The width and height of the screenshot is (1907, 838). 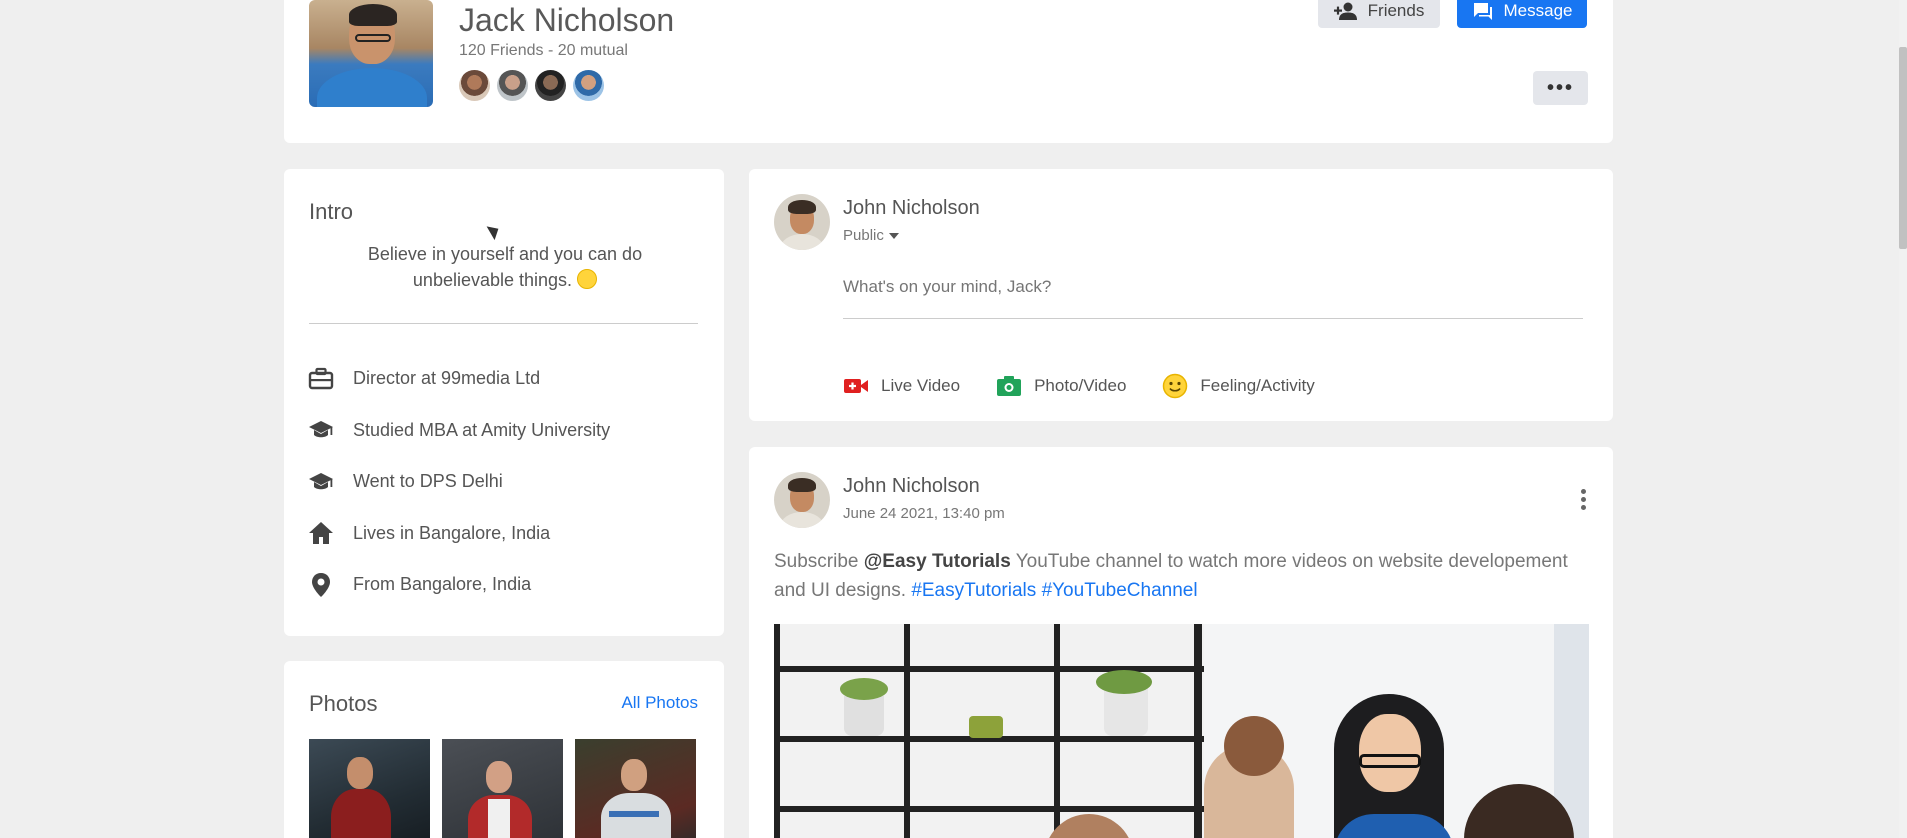 I want to click on intro-item-school: Went to DPS Delhi, so click(x=459, y=482).